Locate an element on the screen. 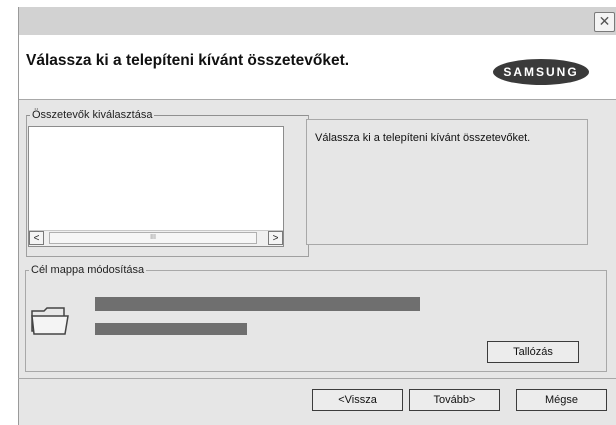 This screenshot has height=425, width=616. close-icon: ✕ is located at coordinates (604, 21).